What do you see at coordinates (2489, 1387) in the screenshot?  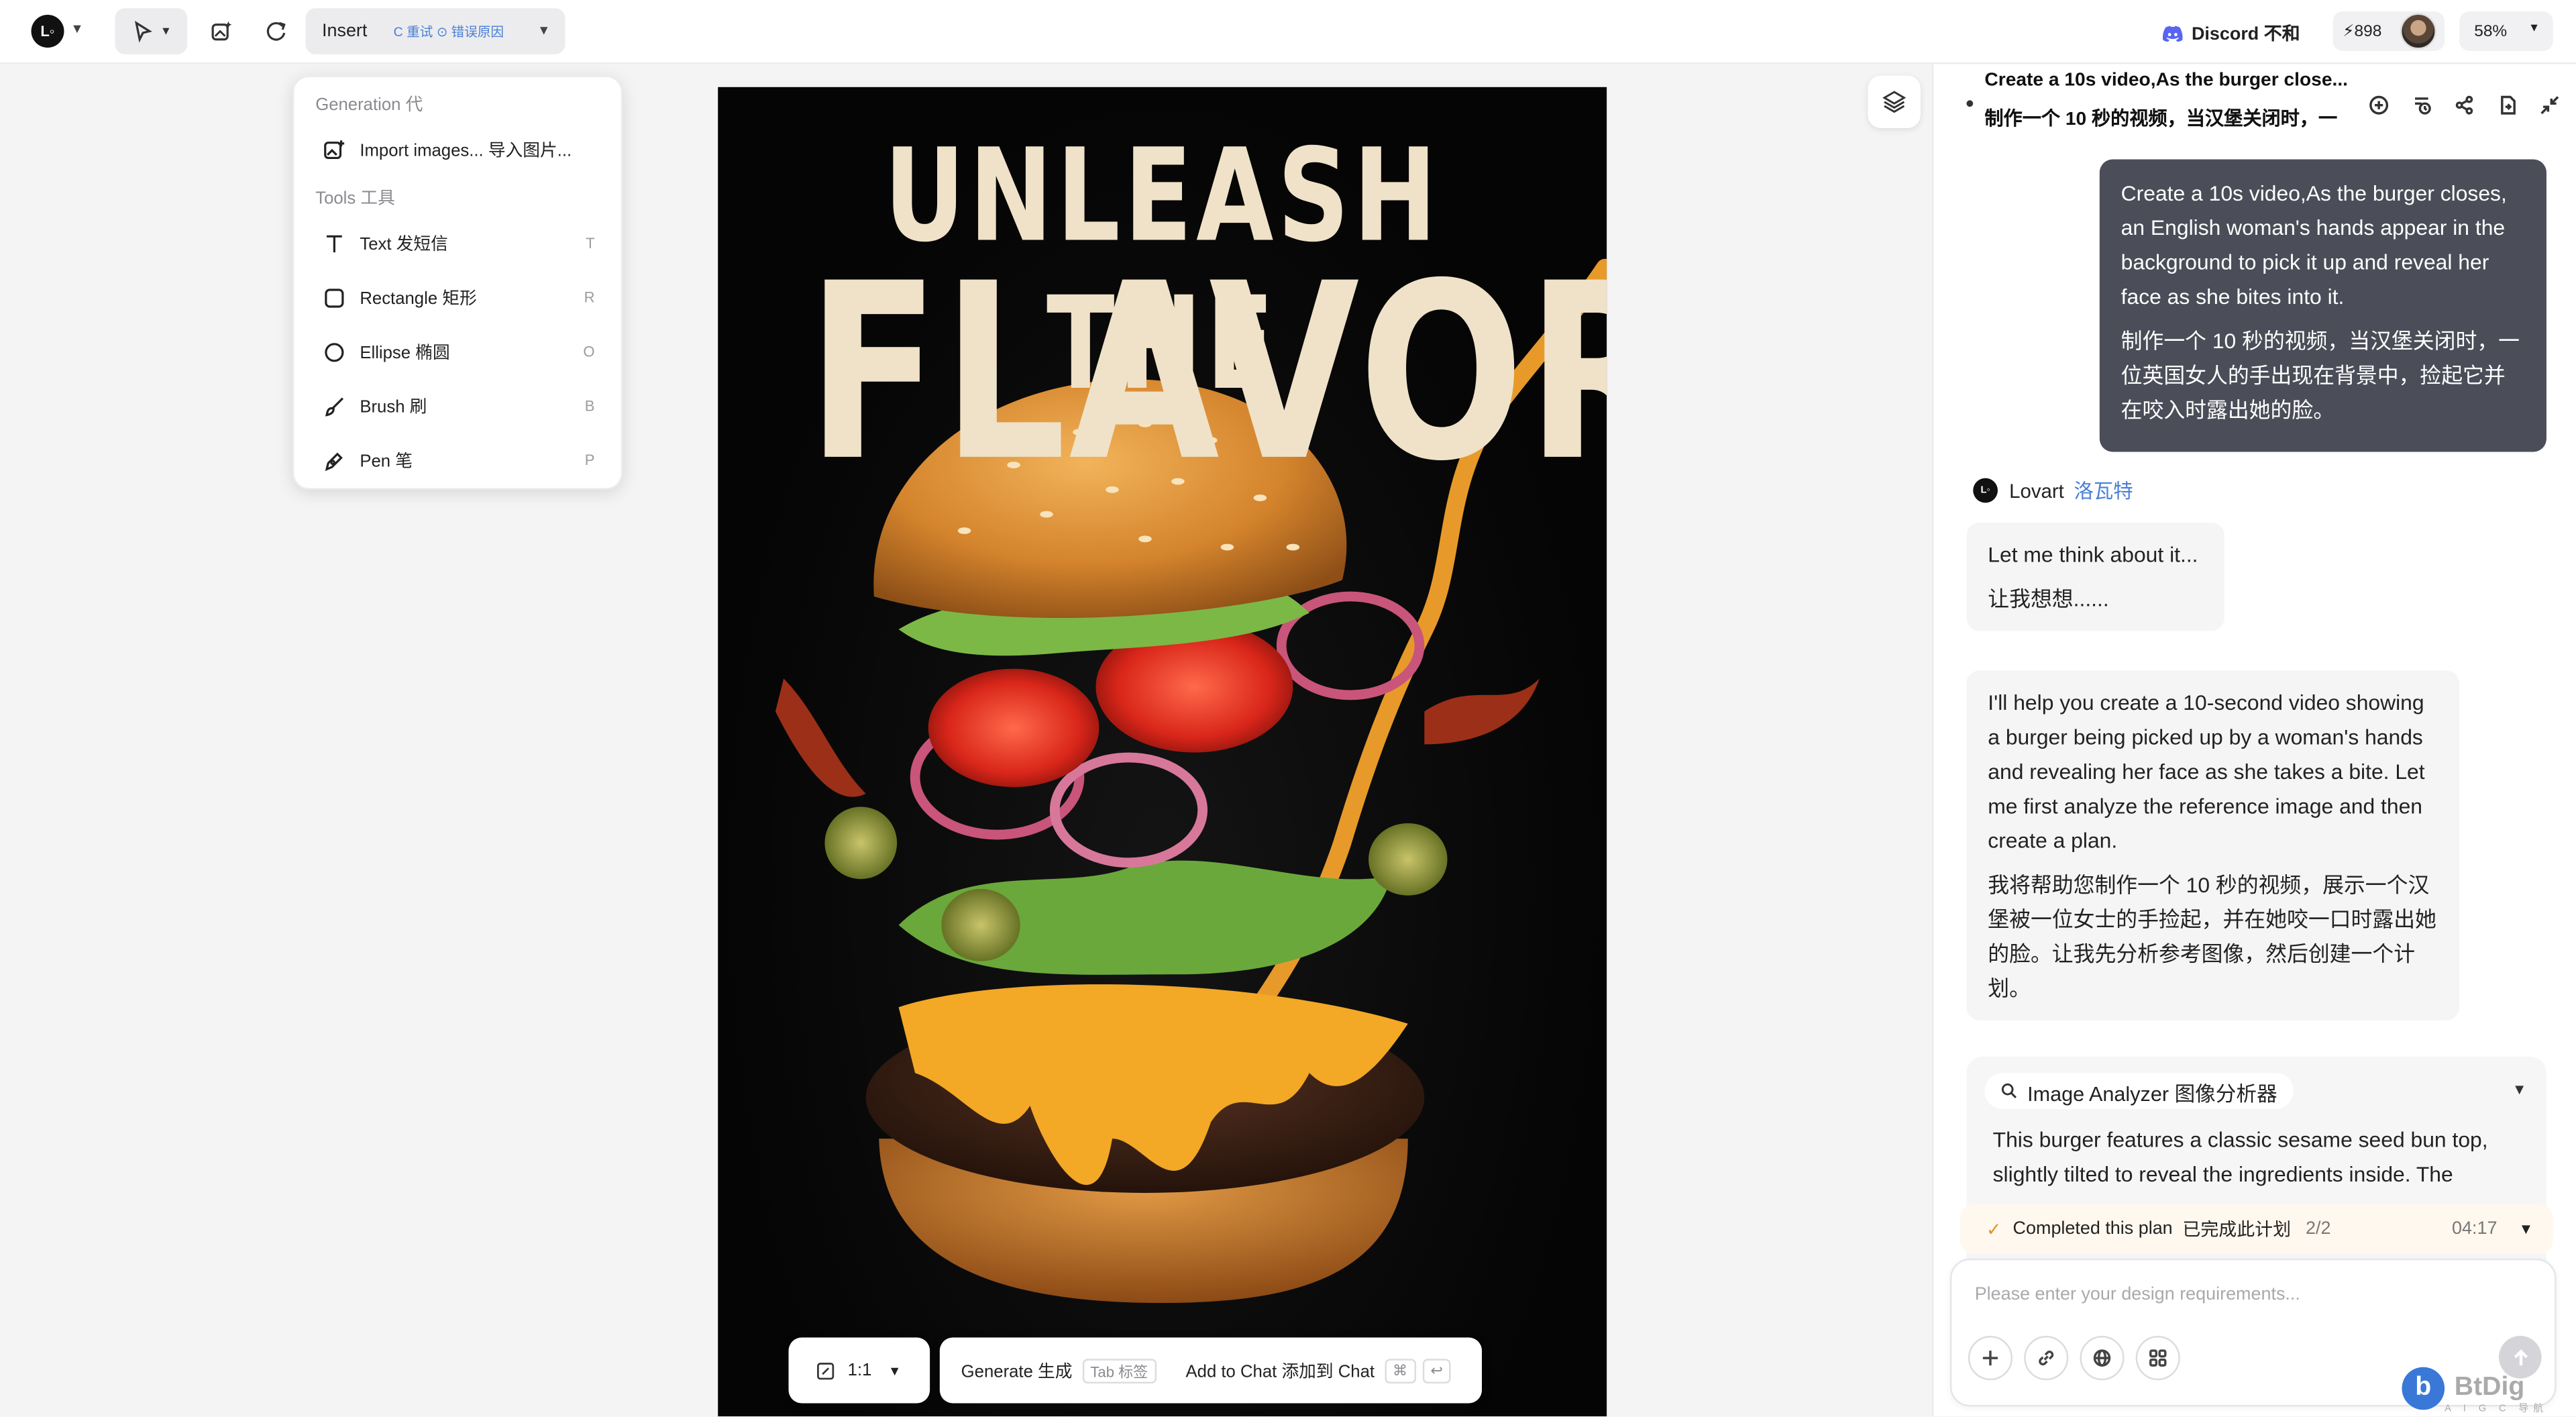 I see `watermark-brand: BtDig` at bounding box center [2489, 1387].